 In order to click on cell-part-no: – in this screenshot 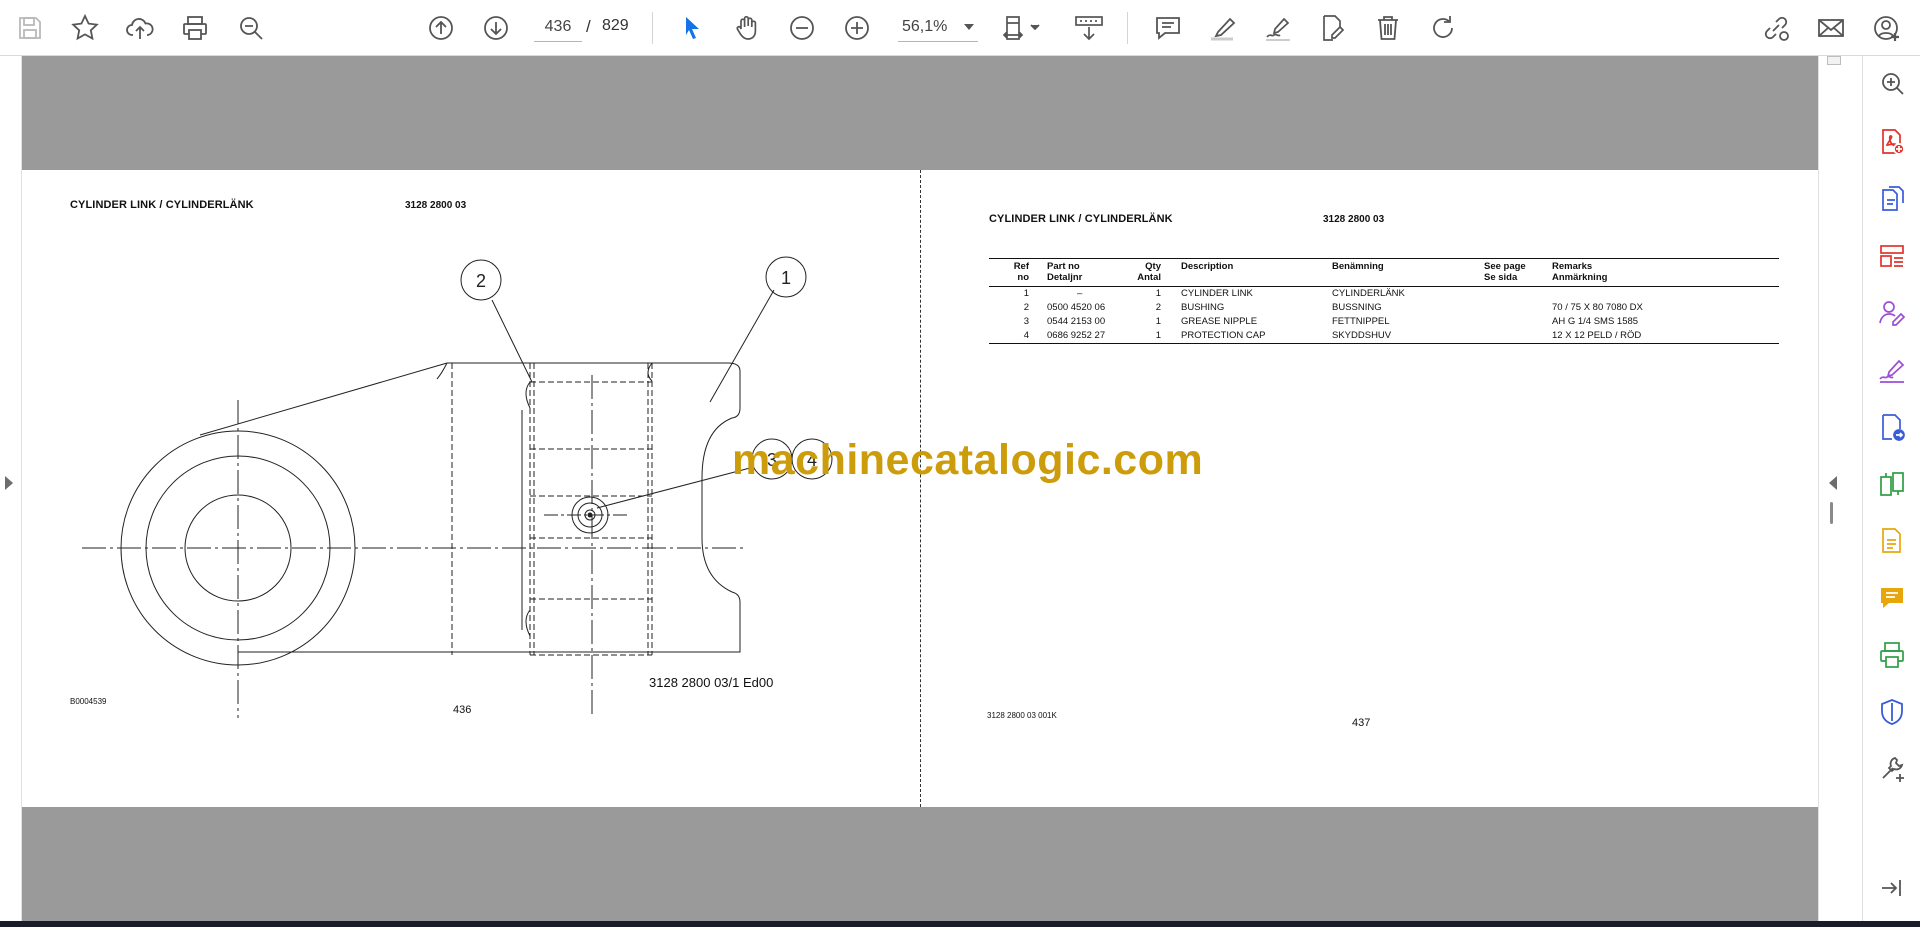, I will do `click(1080, 293)`.